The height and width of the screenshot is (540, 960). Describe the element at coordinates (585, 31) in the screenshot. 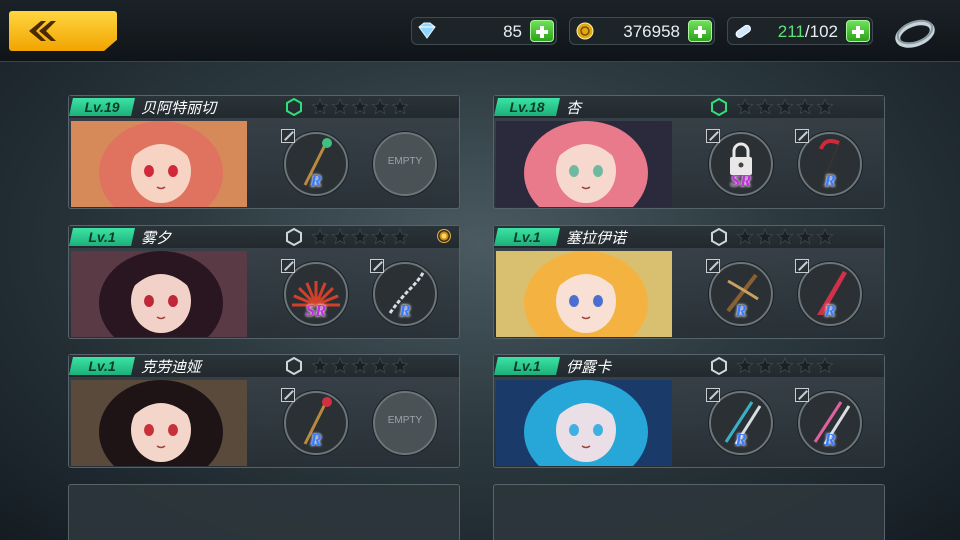

I see `gold-coin-icon` at that location.